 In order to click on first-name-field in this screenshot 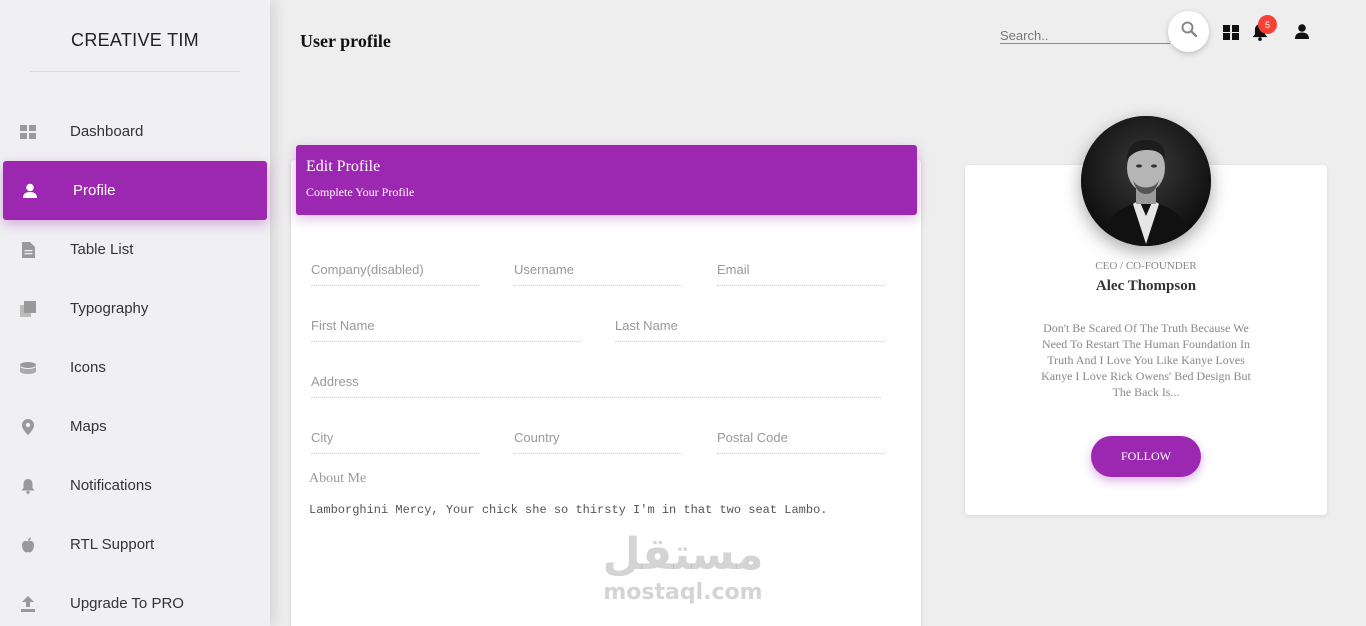, I will do `click(446, 327)`.